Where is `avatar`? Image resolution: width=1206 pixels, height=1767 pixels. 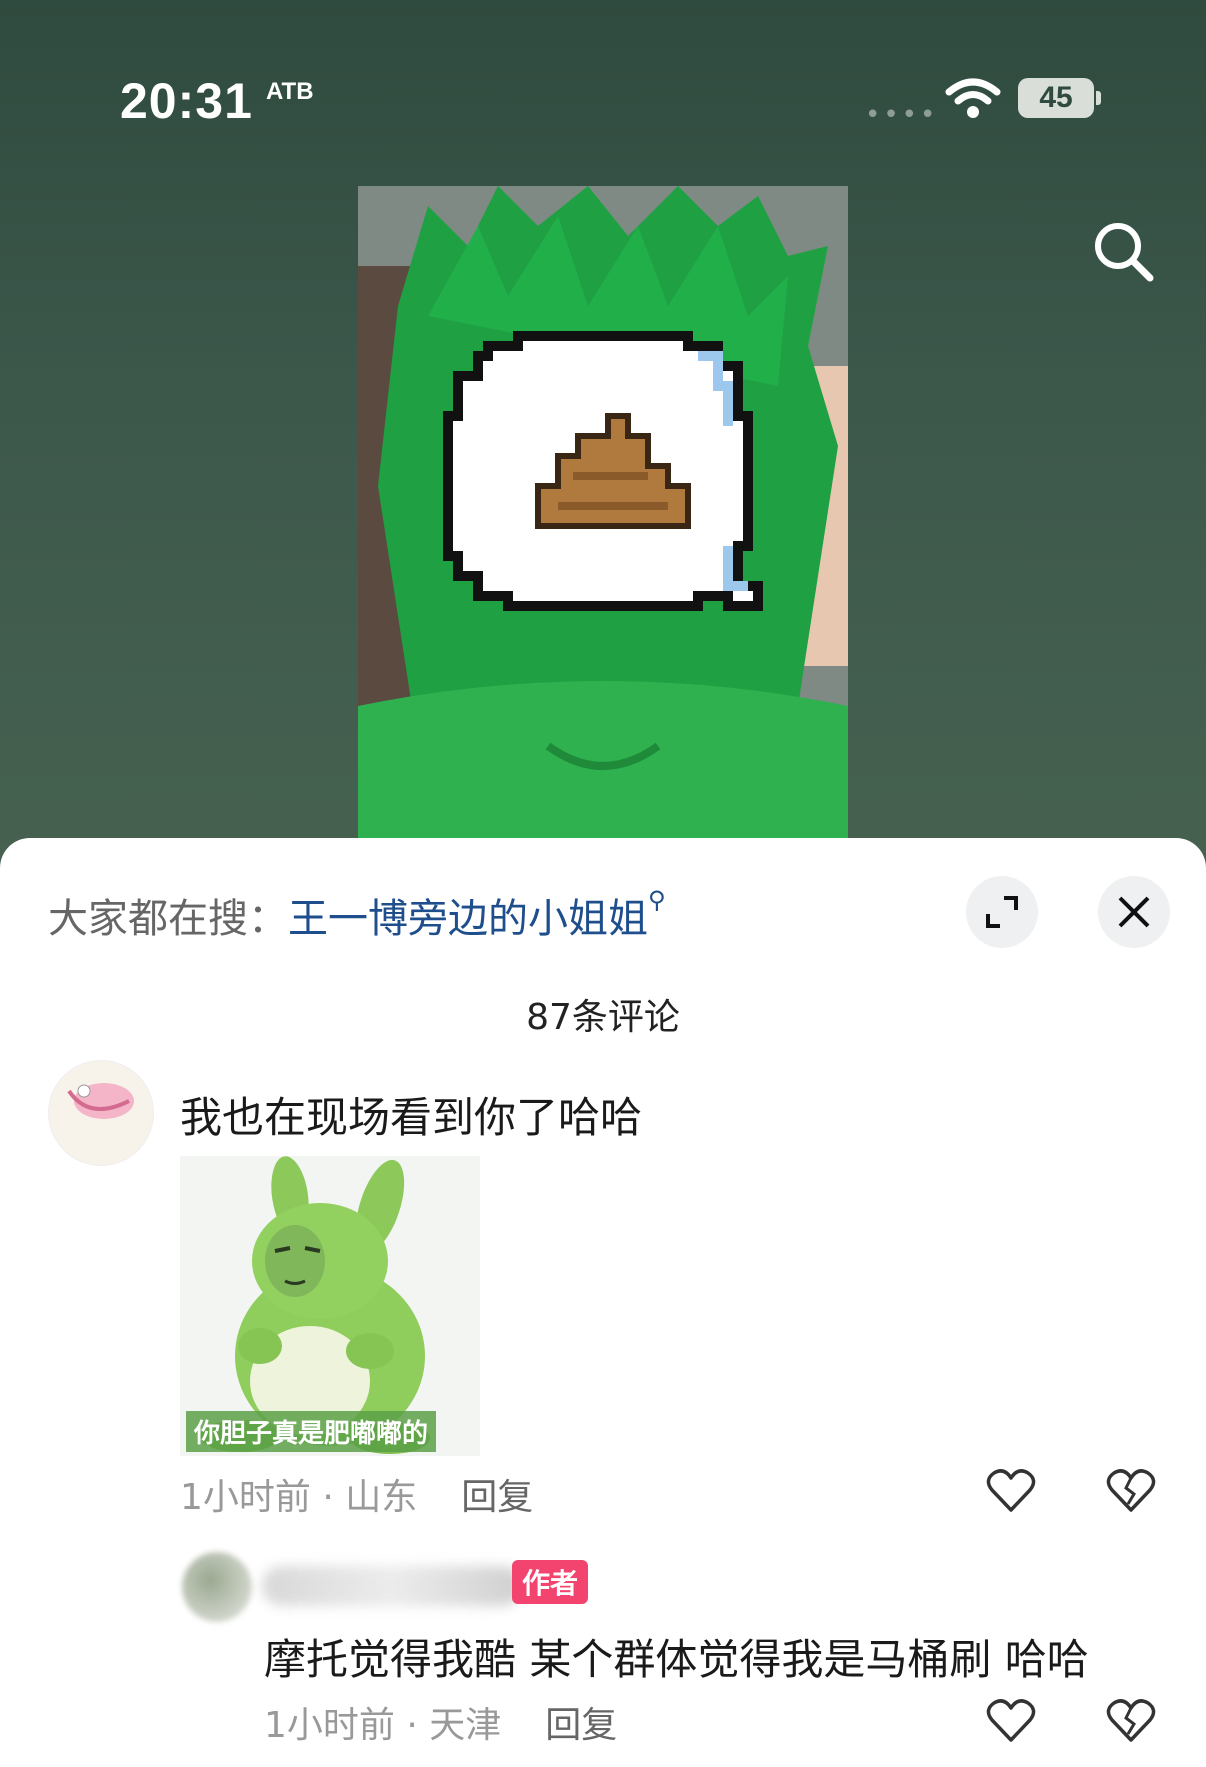
avatar is located at coordinates (101, 1113).